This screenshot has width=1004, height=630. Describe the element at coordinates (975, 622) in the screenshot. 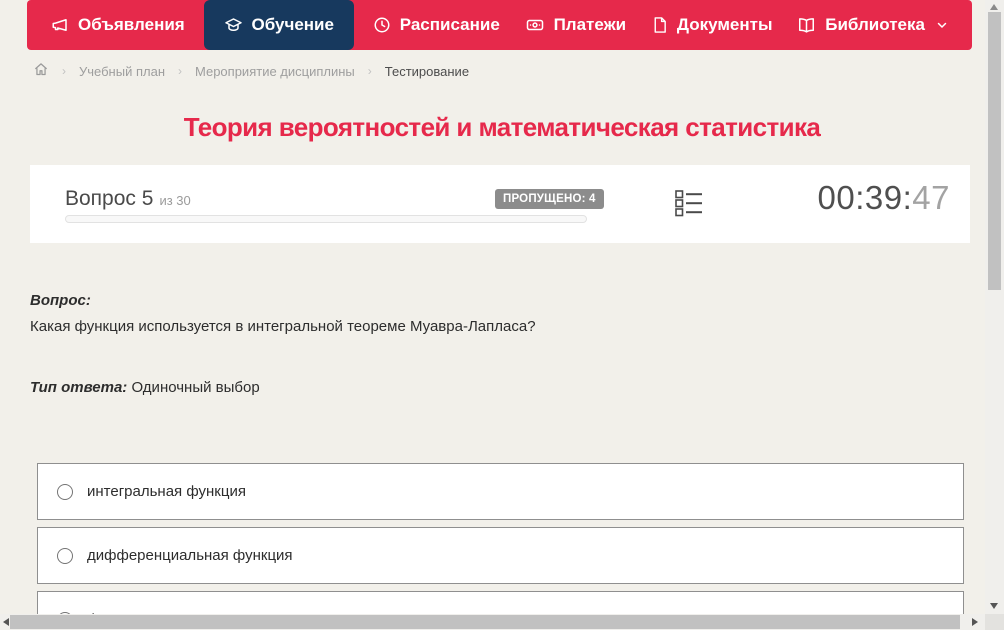

I see `scroll-right-arrow` at that location.